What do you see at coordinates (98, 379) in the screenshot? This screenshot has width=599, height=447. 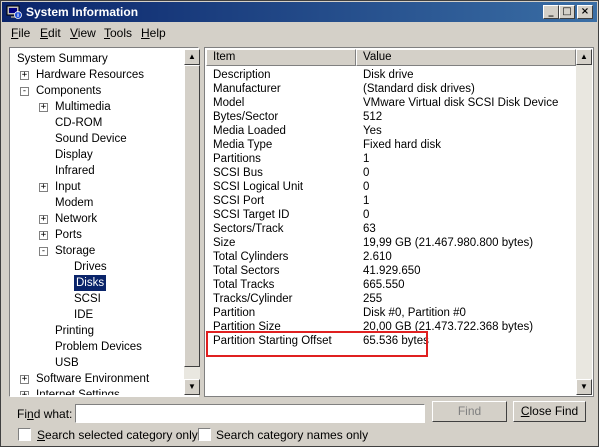 I see `tree-item-software-environment: + Software Environment` at bounding box center [98, 379].